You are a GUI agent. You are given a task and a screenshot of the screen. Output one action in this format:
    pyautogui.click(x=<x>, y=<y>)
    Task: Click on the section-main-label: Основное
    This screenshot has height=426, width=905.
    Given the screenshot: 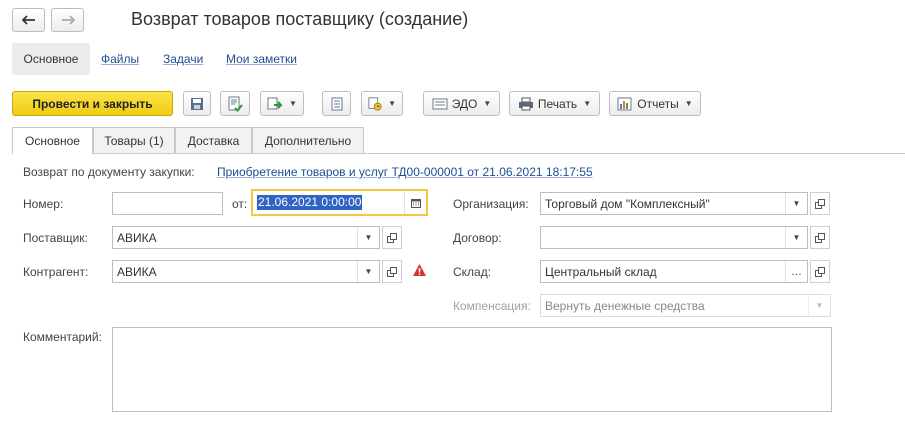 What is the action you would take?
    pyautogui.click(x=51, y=59)
    